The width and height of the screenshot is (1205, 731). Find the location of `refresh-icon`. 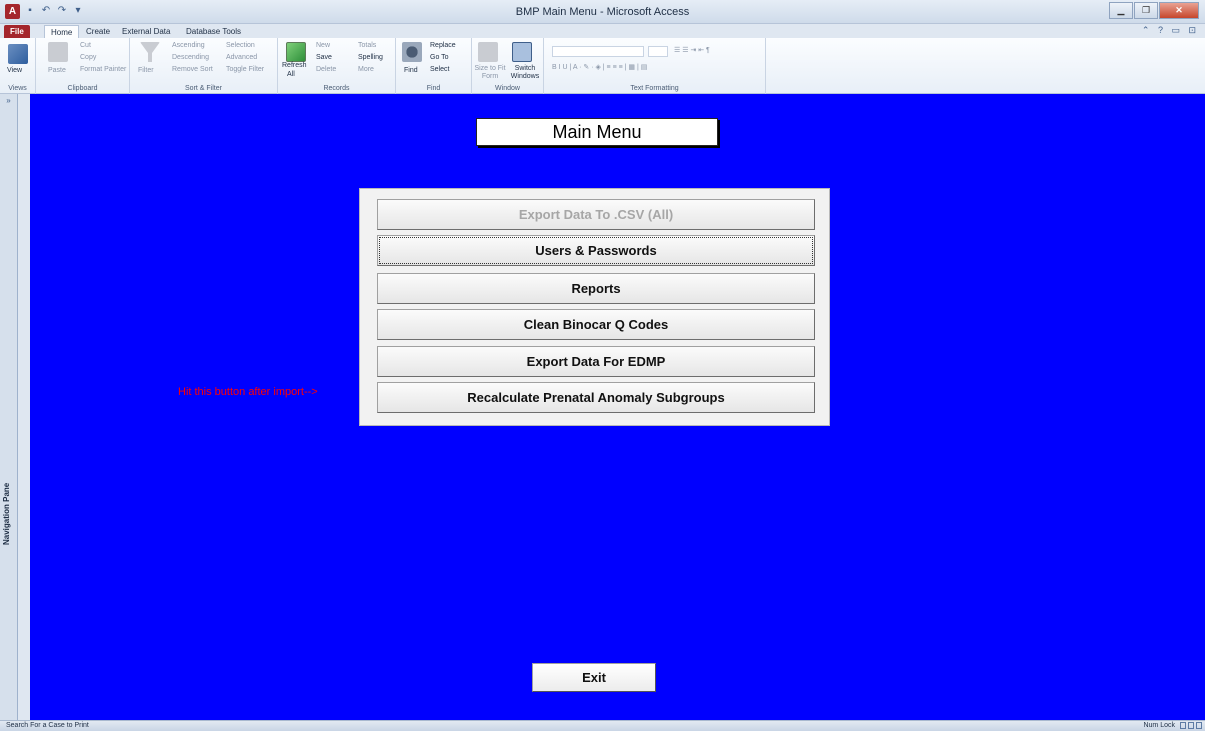

refresh-icon is located at coordinates (296, 52).